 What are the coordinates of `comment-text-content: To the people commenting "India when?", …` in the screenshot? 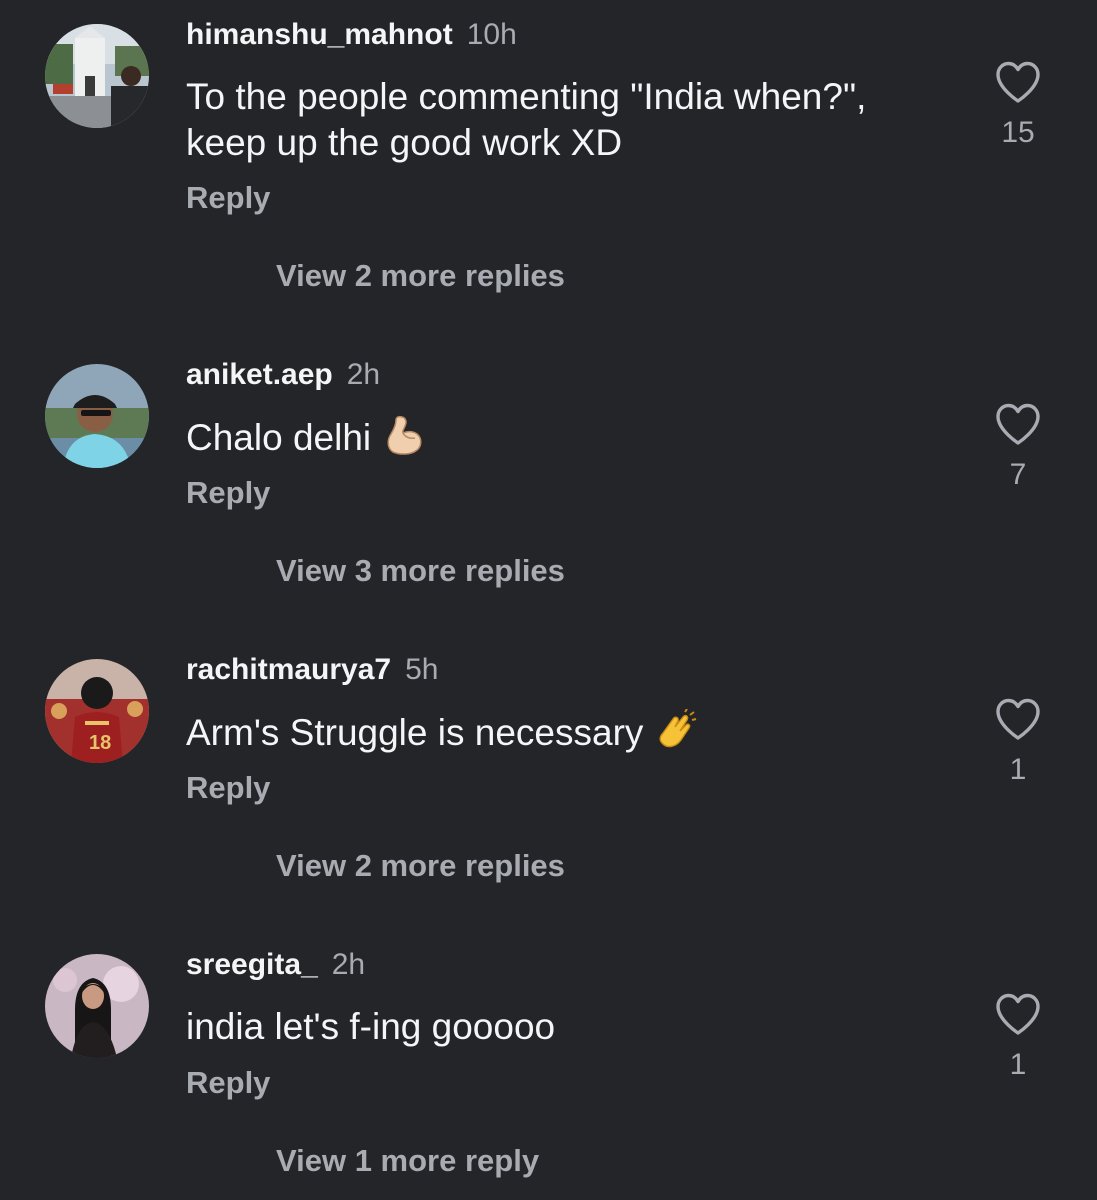 It's located at (526, 119).